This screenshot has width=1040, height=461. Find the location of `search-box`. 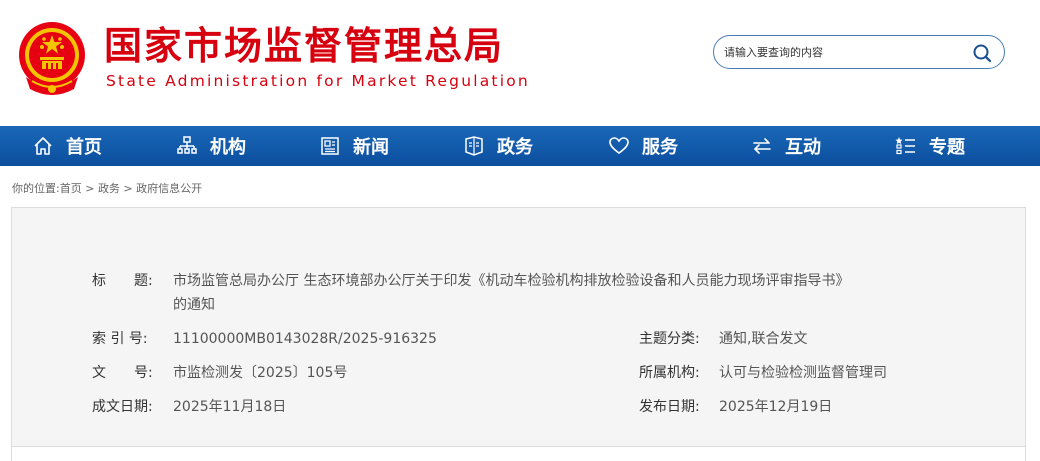

search-box is located at coordinates (859, 52).